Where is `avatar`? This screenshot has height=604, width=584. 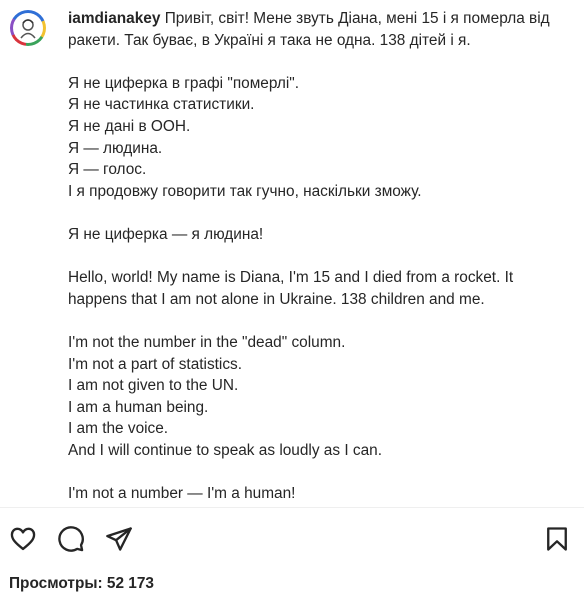 avatar is located at coordinates (28, 28).